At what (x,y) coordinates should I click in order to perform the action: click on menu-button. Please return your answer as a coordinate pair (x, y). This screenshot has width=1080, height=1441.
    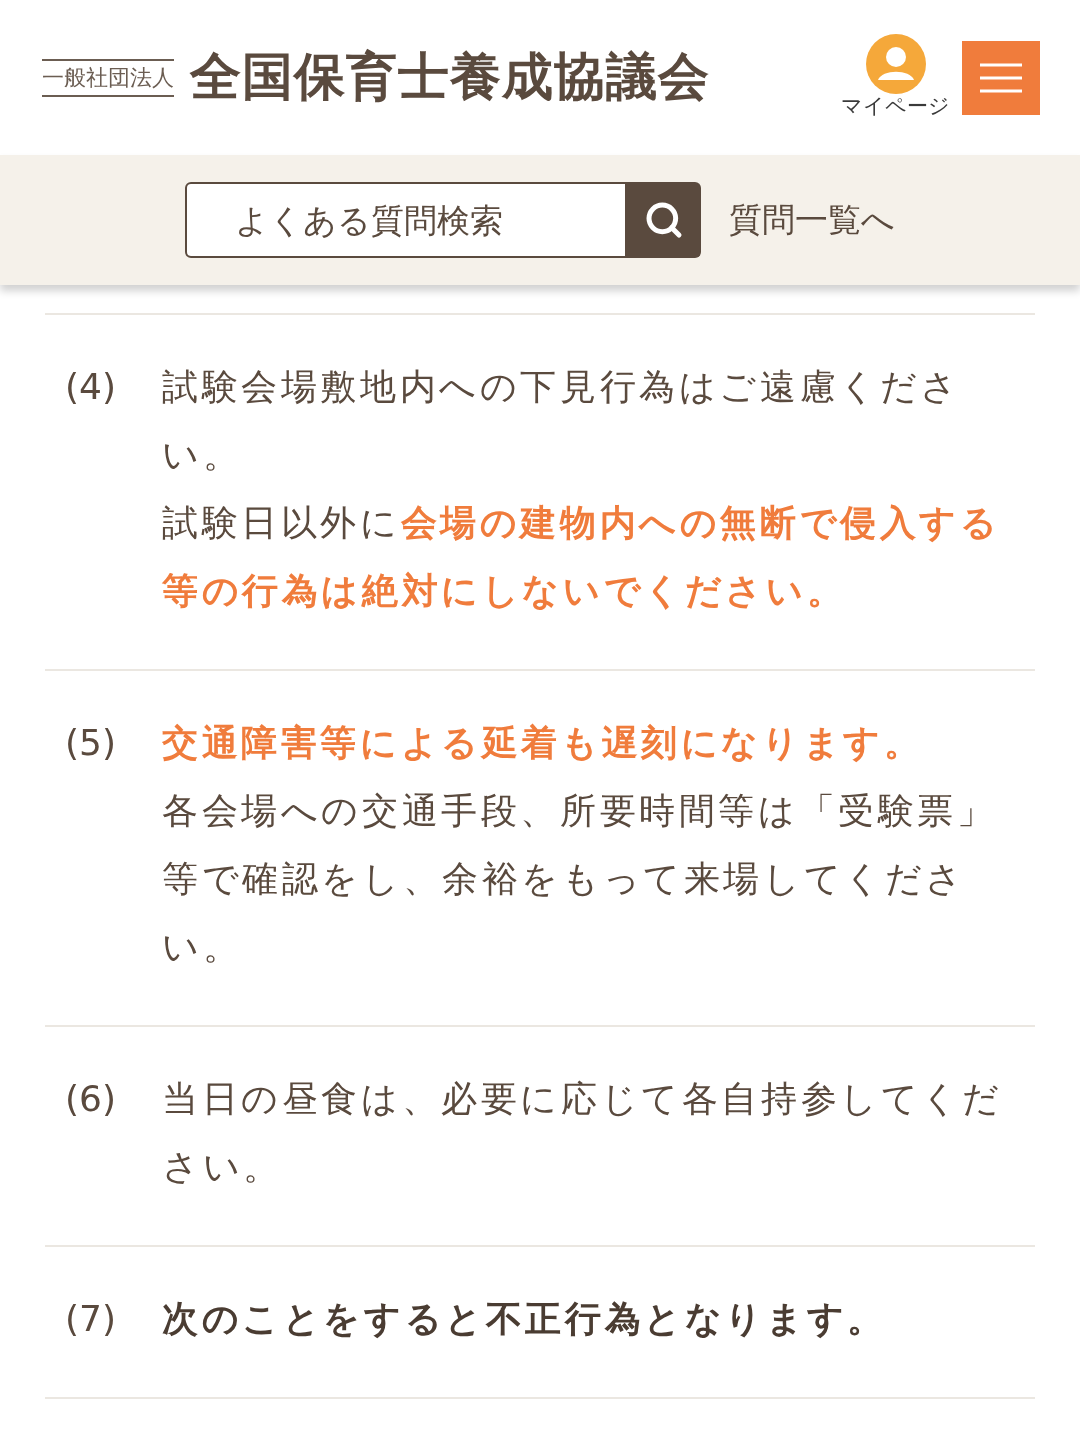
    Looking at the image, I should click on (1001, 77).